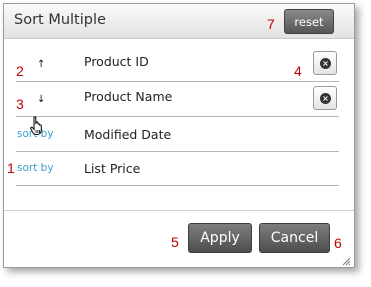 This screenshot has width=371, height=287. Describe the element at coordinates (294, 238) in the screenshot. I see `cancel-button: Cancel` at that location.